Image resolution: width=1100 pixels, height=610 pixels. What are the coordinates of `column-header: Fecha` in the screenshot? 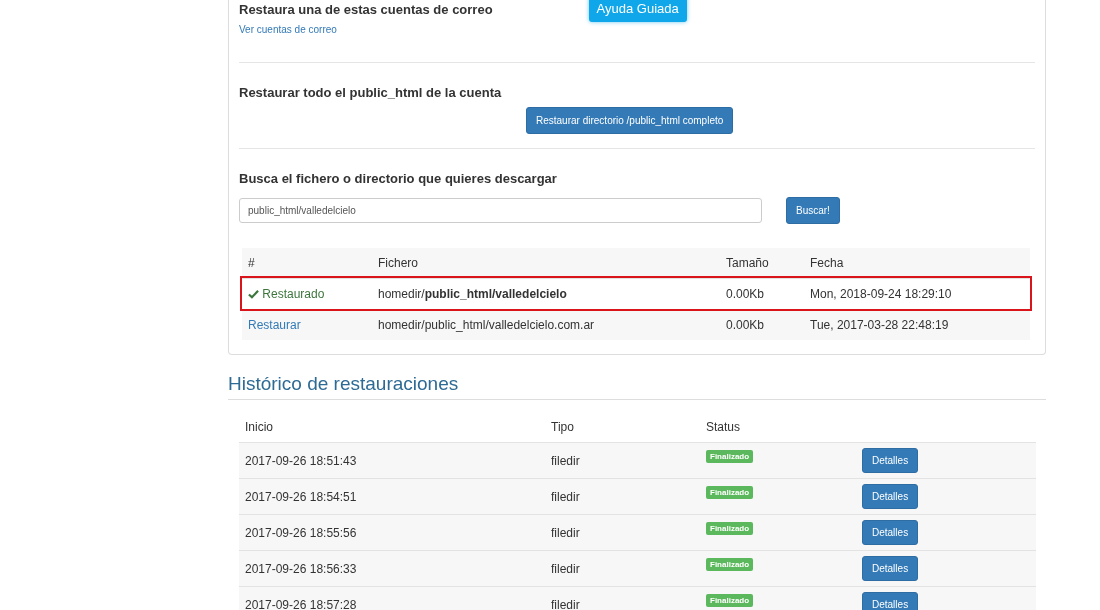 It's located at (917, 262).